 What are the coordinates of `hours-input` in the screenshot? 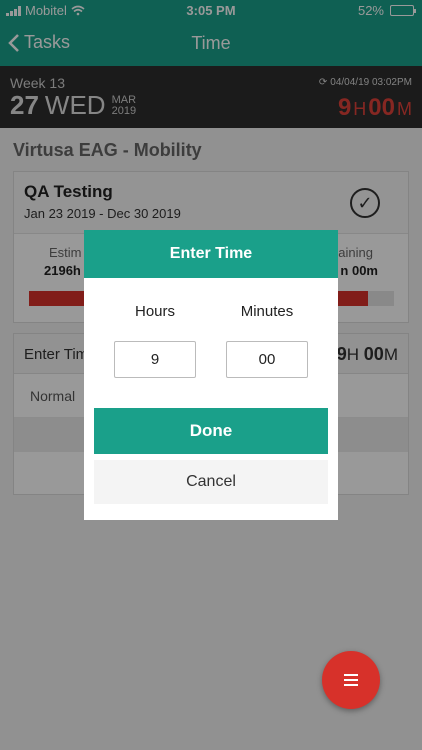 It's located at (155, 359).